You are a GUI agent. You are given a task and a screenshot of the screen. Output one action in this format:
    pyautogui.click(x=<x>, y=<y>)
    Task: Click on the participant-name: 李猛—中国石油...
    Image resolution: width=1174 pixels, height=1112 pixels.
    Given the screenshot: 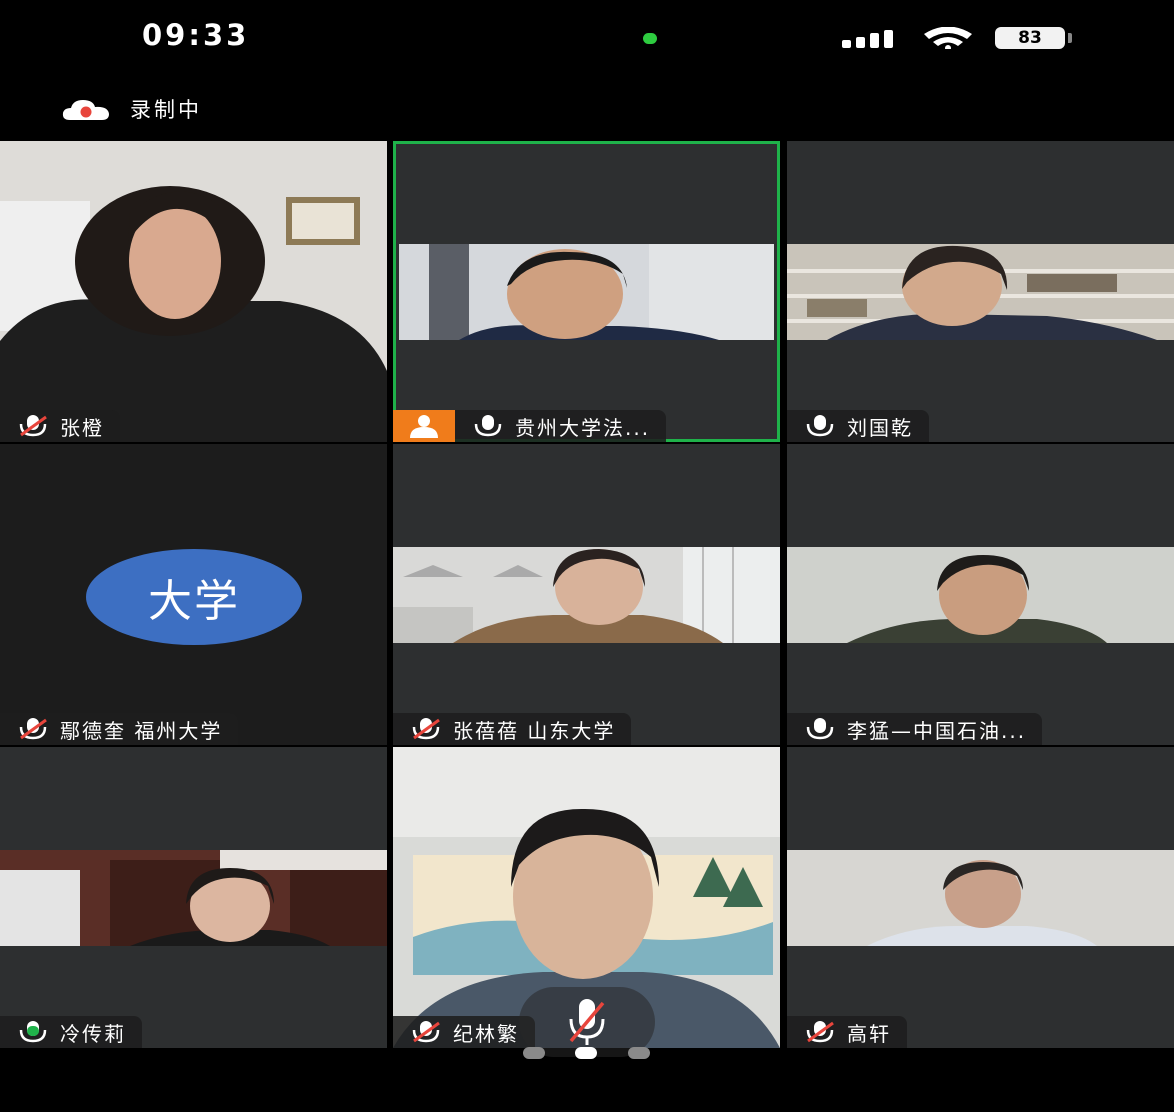 What is the action you would take?
    pyautogui.click(x=937, y=730)
    